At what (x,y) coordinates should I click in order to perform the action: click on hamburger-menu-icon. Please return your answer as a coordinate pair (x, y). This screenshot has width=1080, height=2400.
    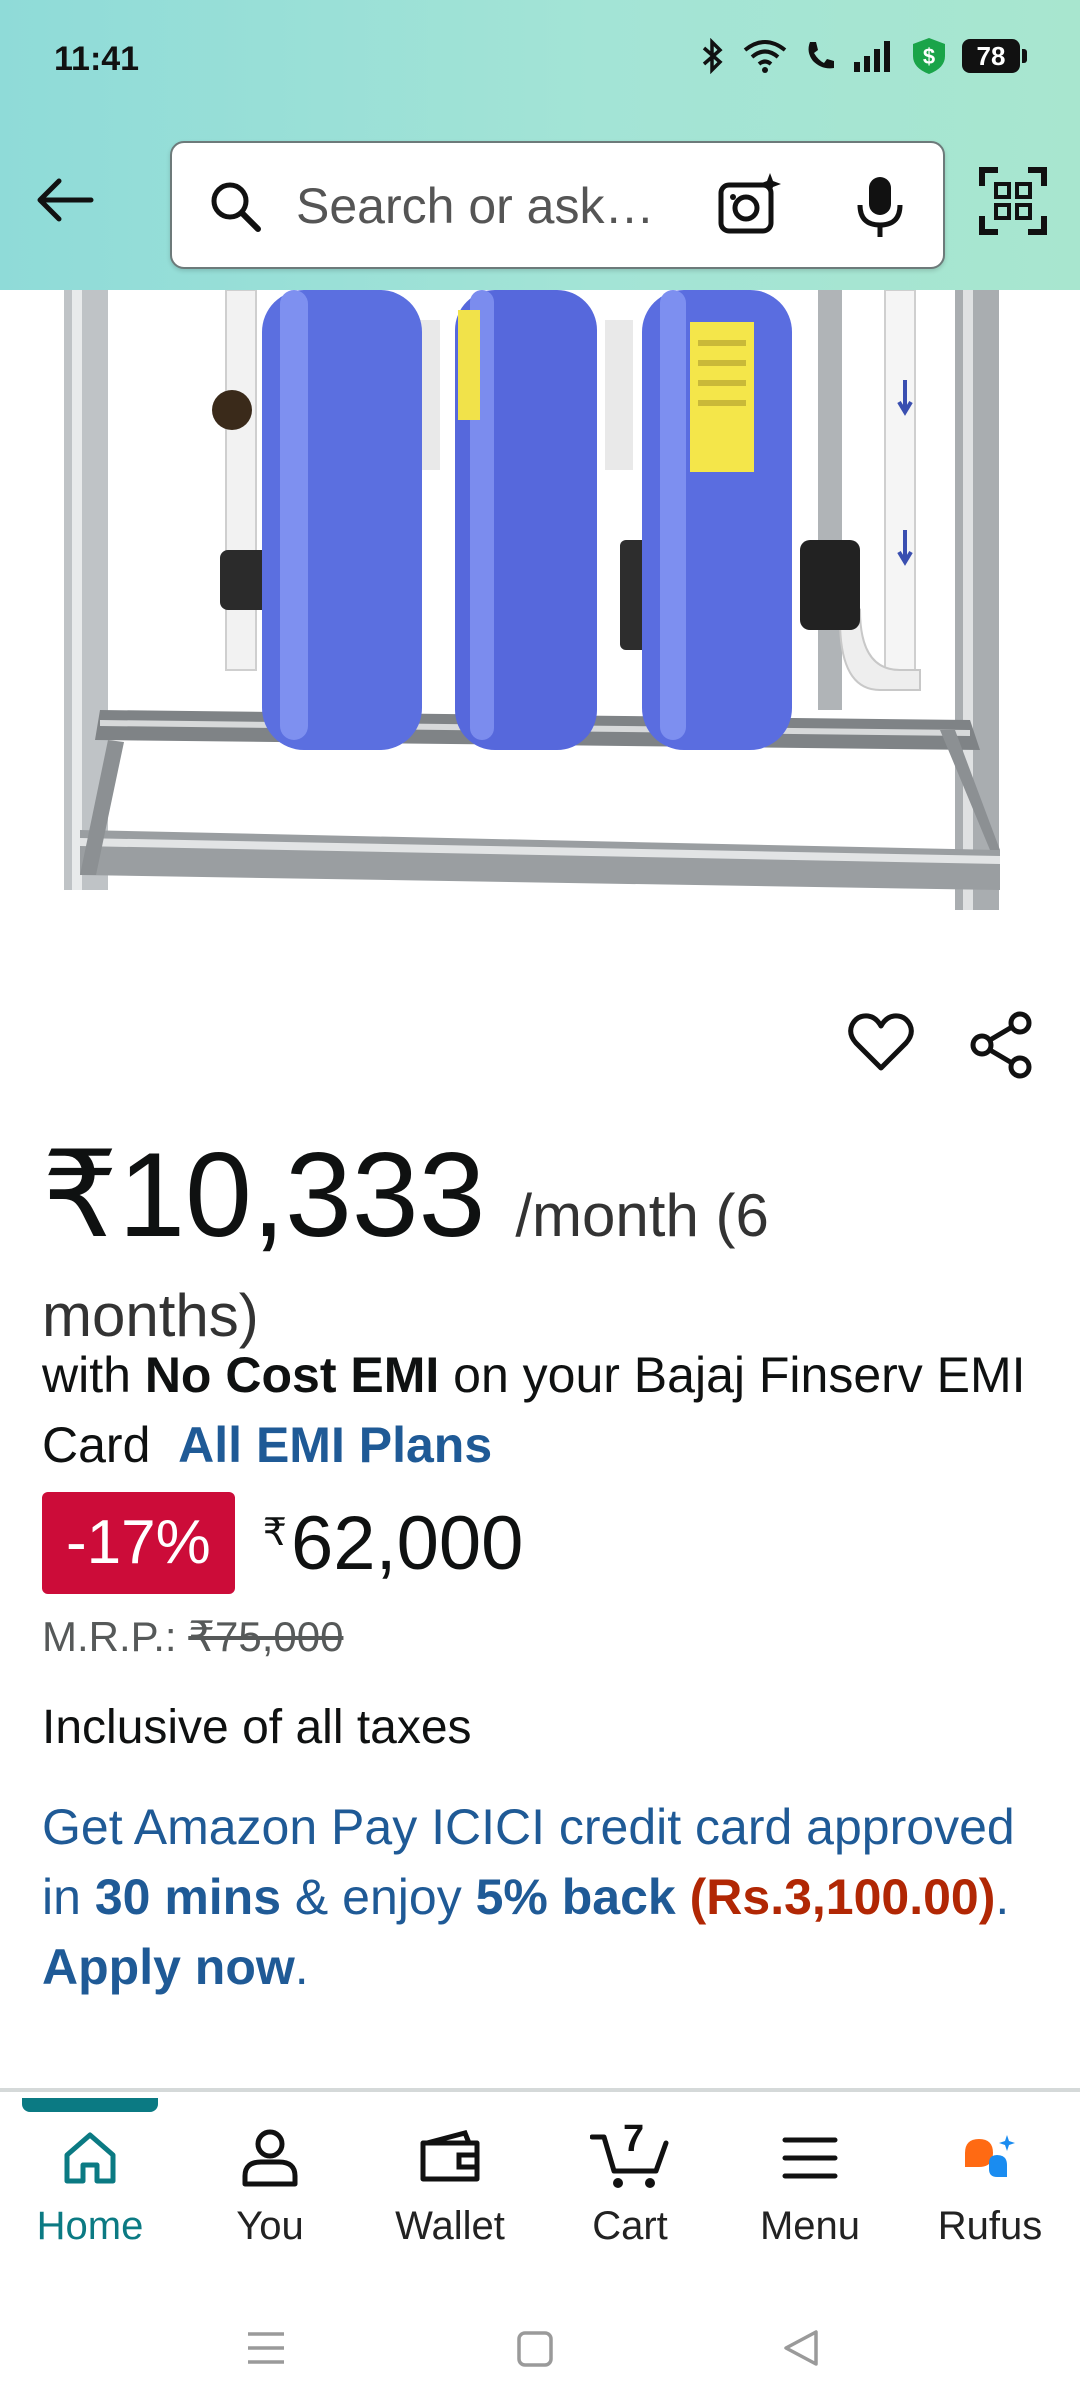
    Looking at the image, I should click on (810, 2158).